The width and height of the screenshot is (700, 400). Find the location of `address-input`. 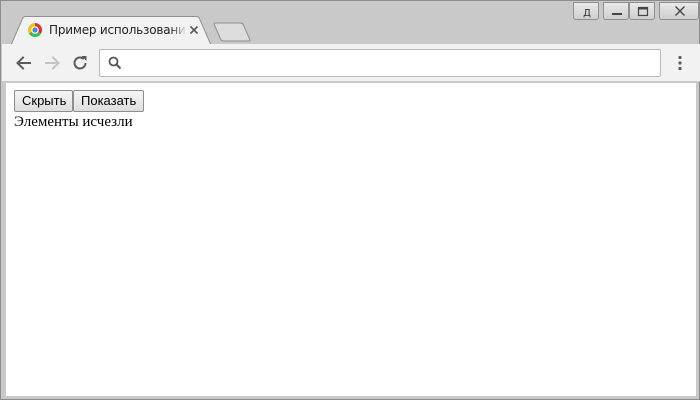

address-input is located at coordinates (388, 63).